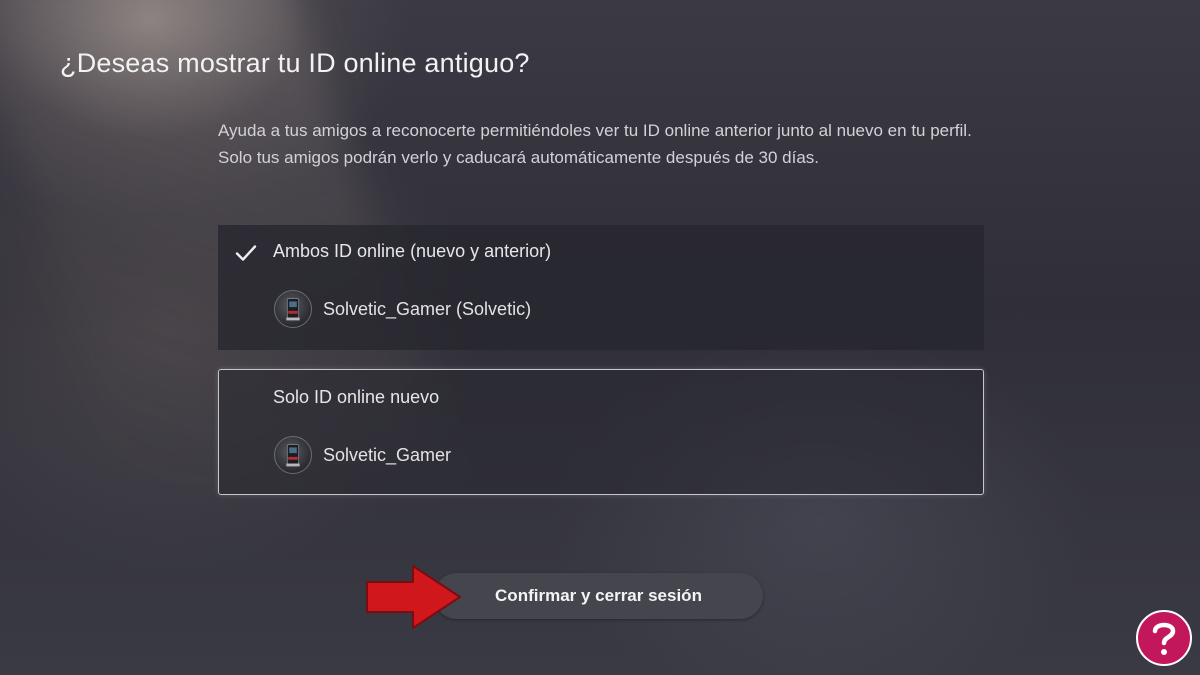 The width and height of the screenshot is (1200, 675). What do you see at coordinates (356, 397) in the screenshot?
I see `option-label: Solo ID online nuevo` at bounding box center [356, 397].